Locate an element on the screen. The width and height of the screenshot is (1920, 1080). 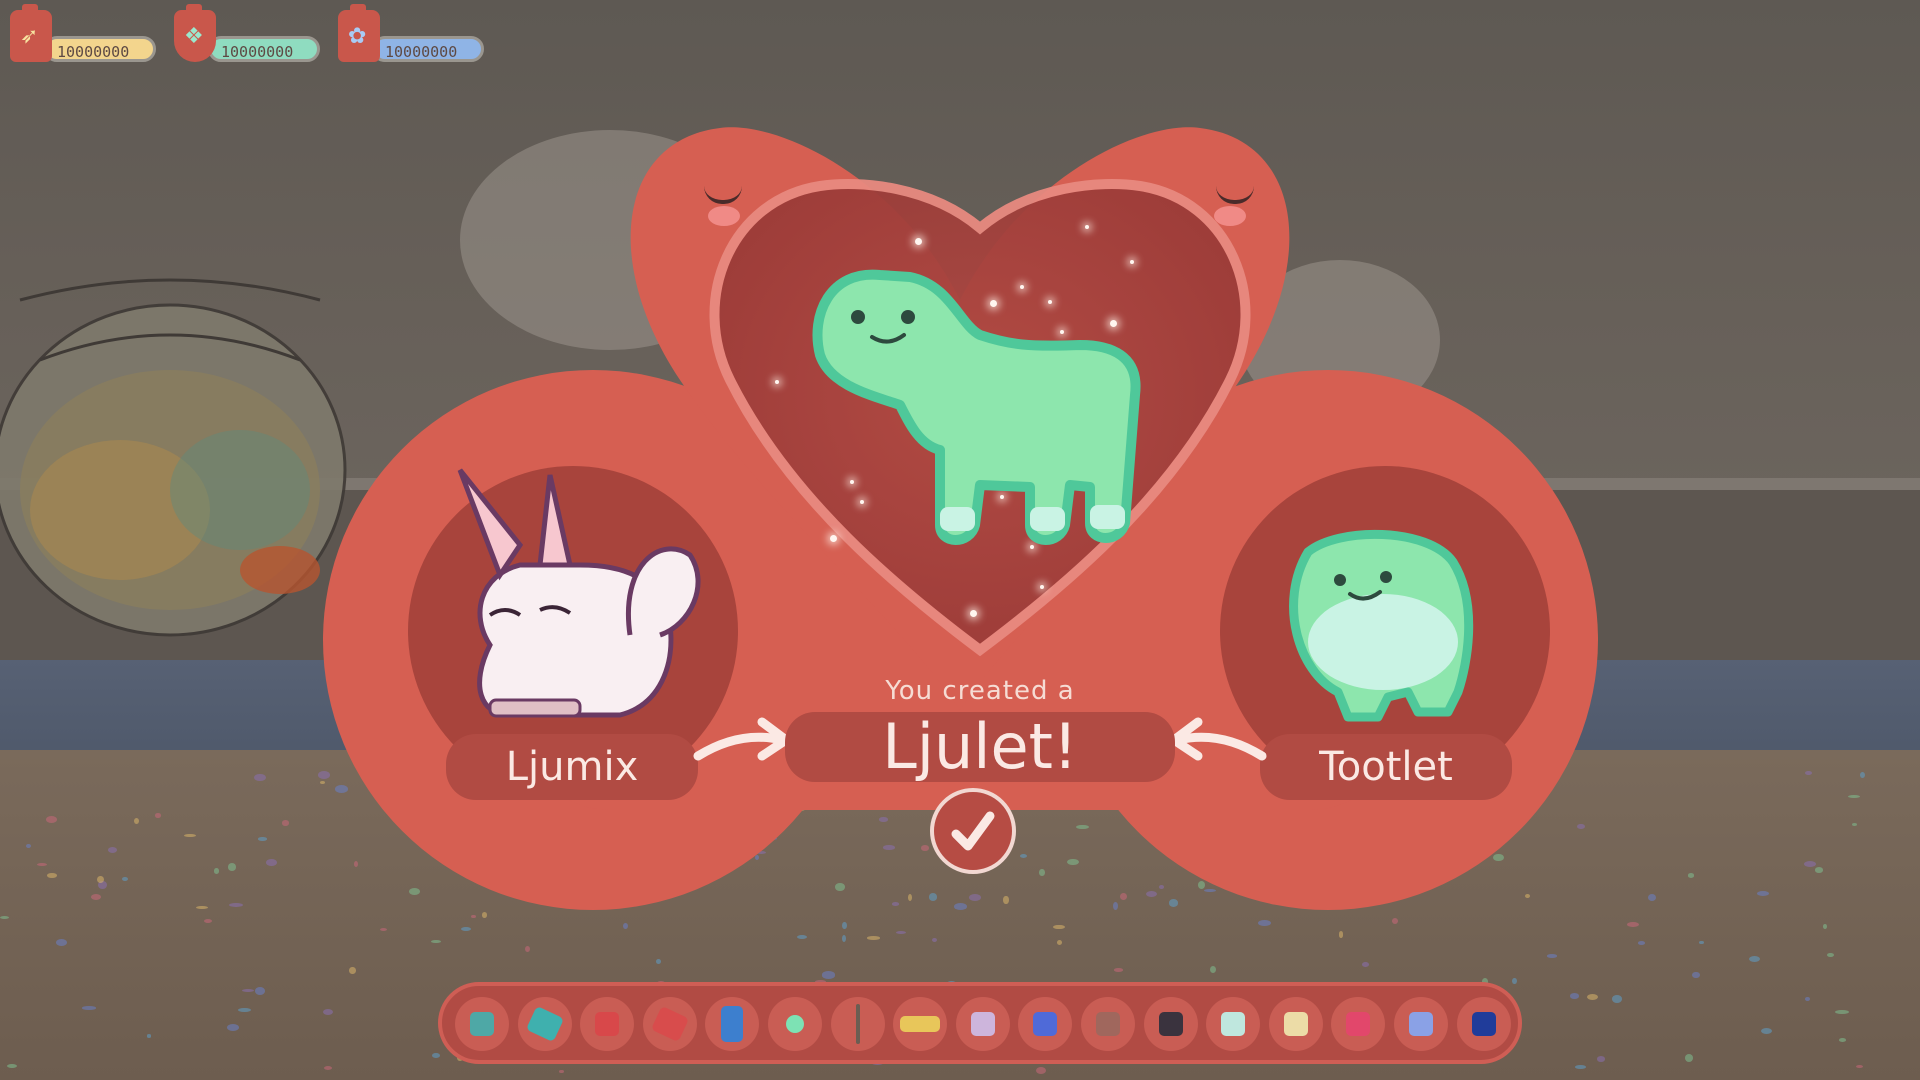
pink-block-icon is located at coordinates (1358, 1024).